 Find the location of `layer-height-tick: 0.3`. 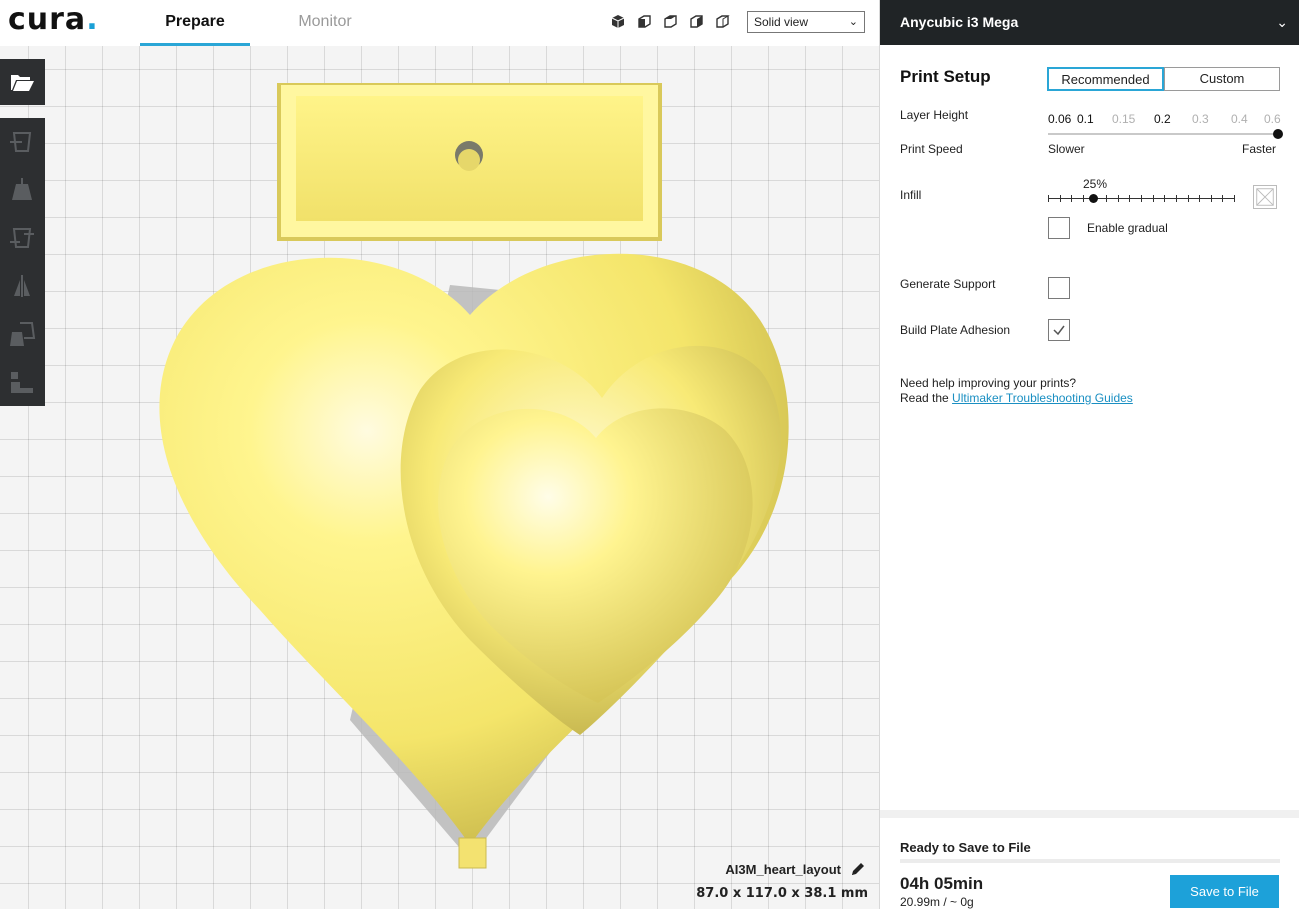

layer-height-tick: 0.3 is located at coordinates (1200, 119).